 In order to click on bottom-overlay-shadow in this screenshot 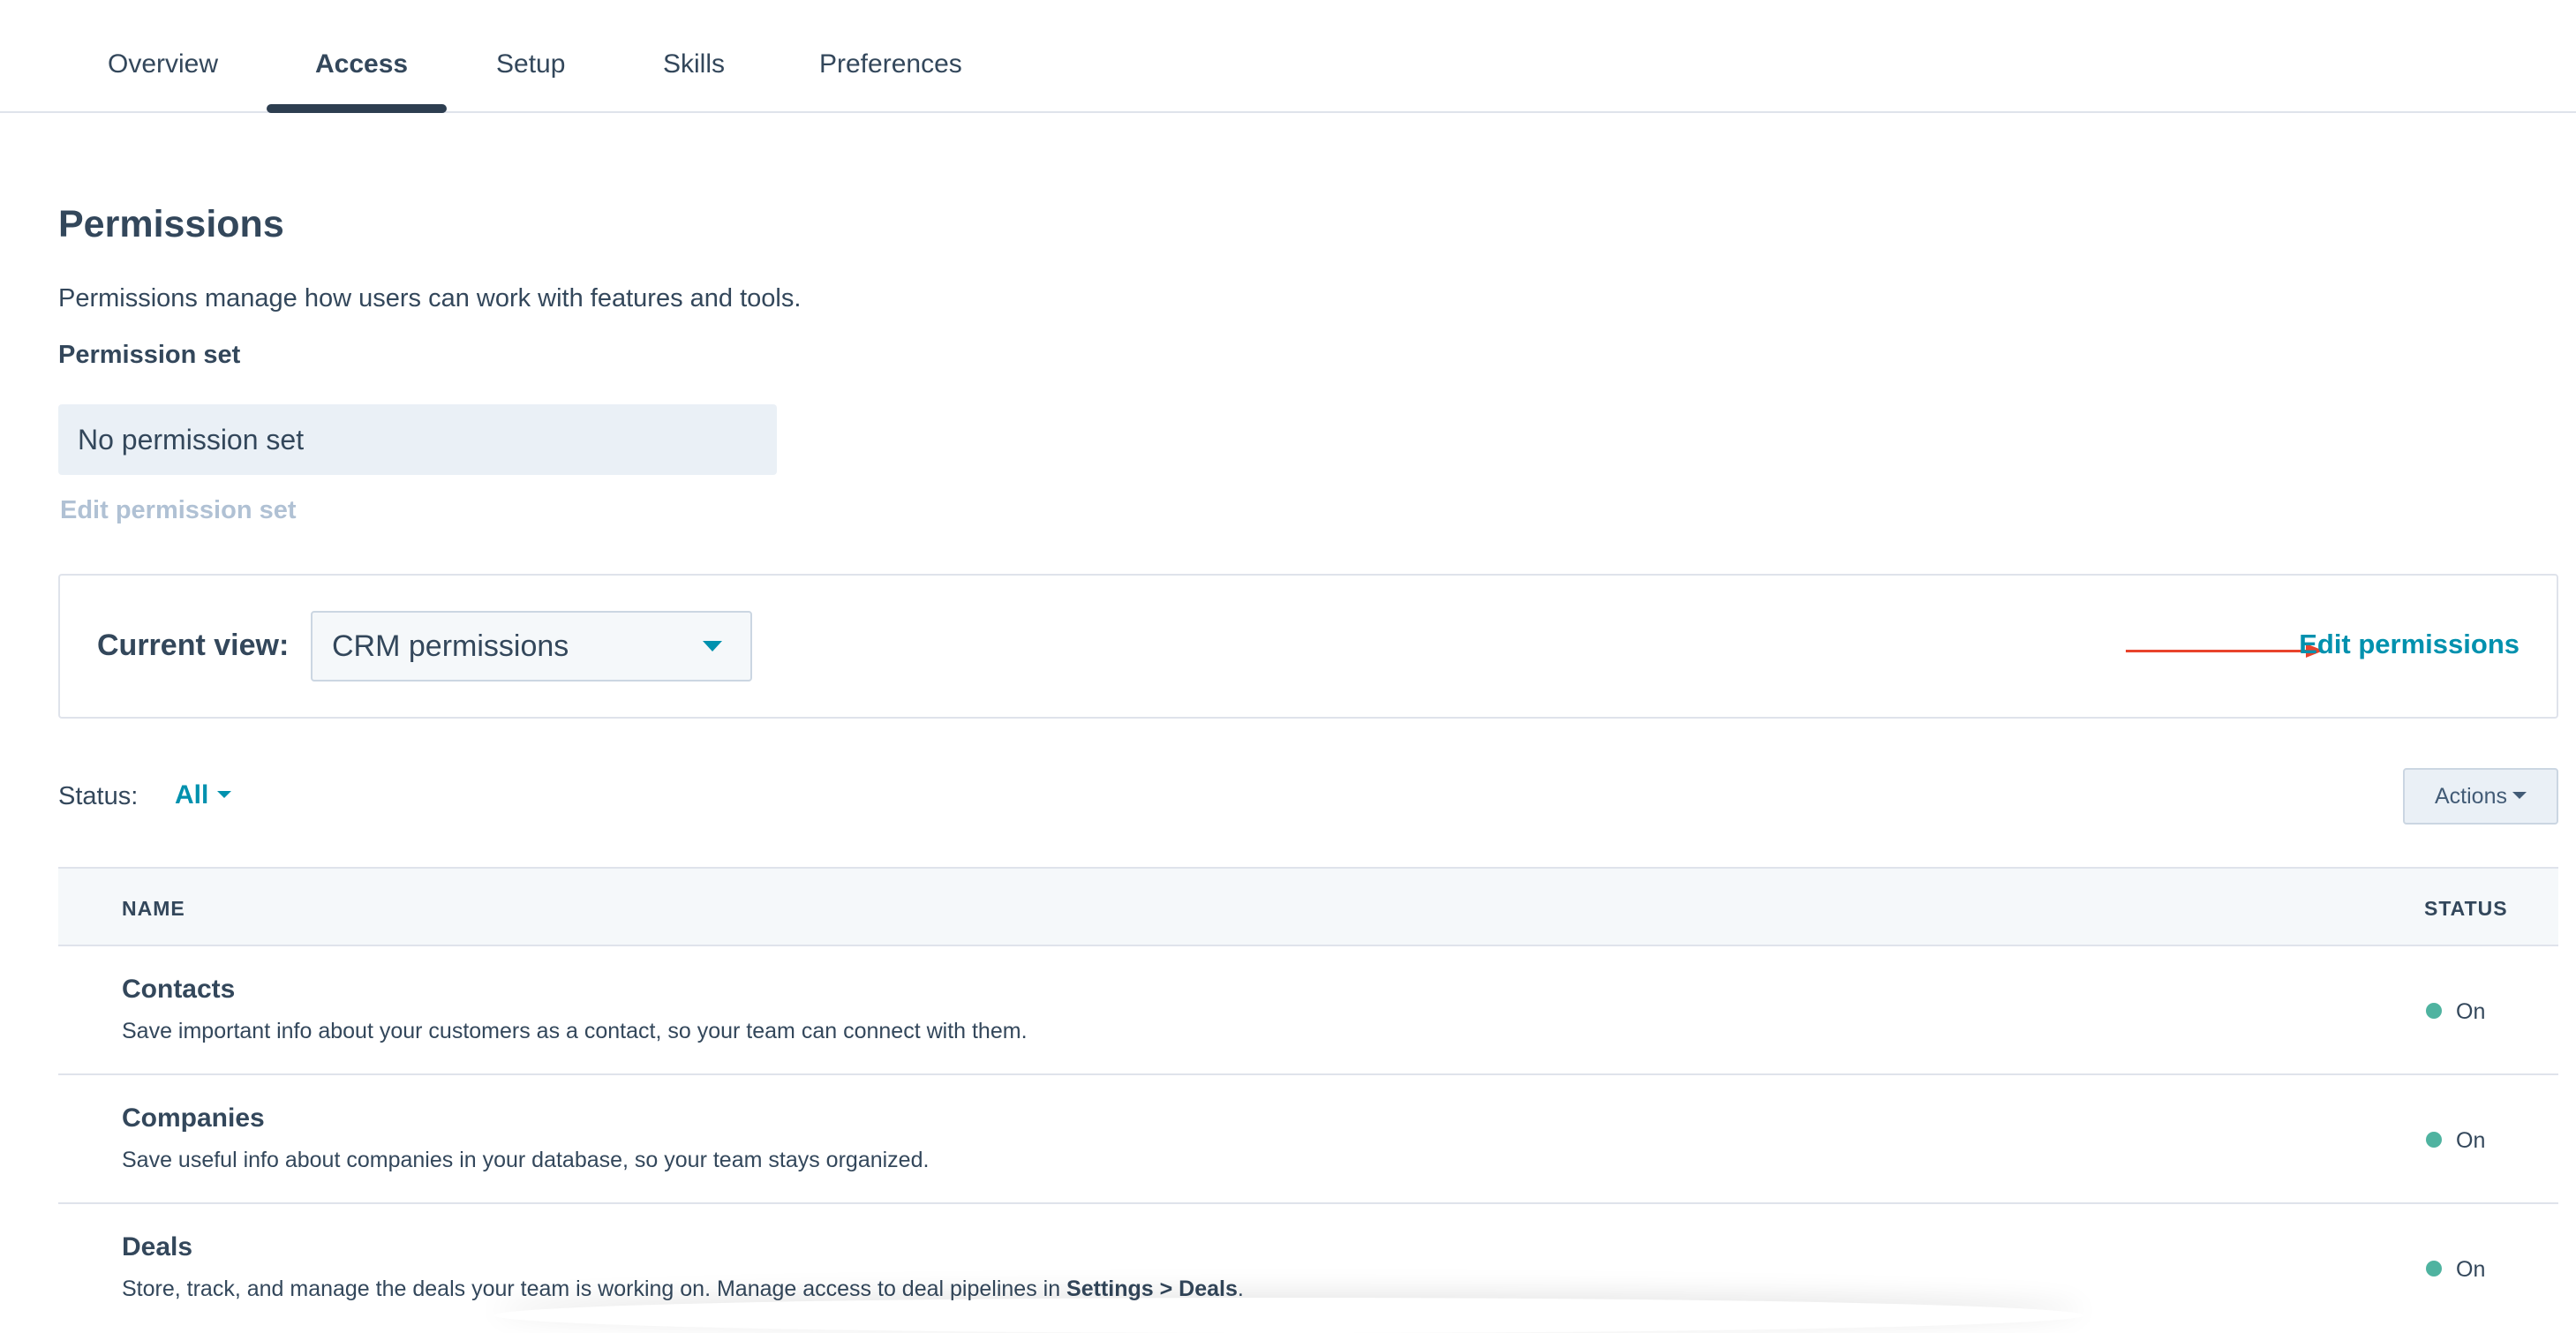, I will do `click(1289, 1315)`.